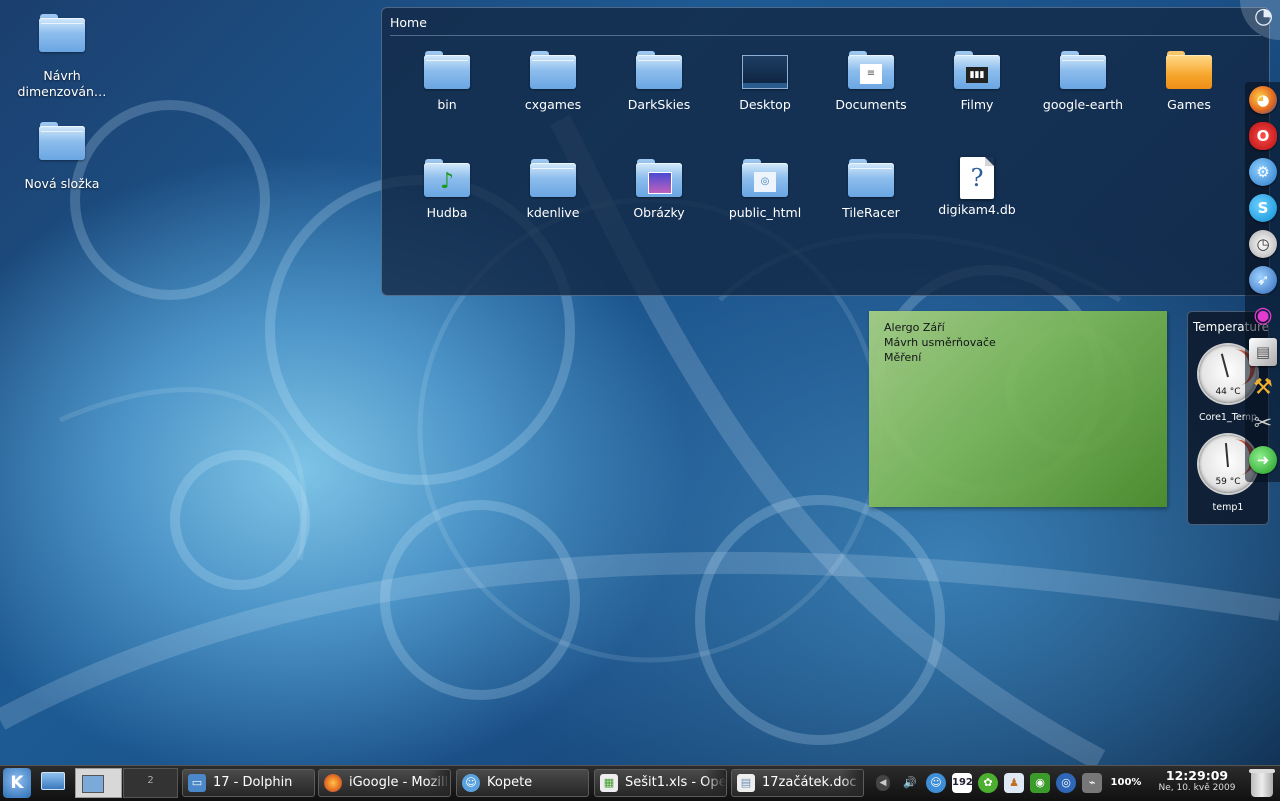 The image size is (1280, 801). I want to click on user-icon: ♟, so click(1014, 783).